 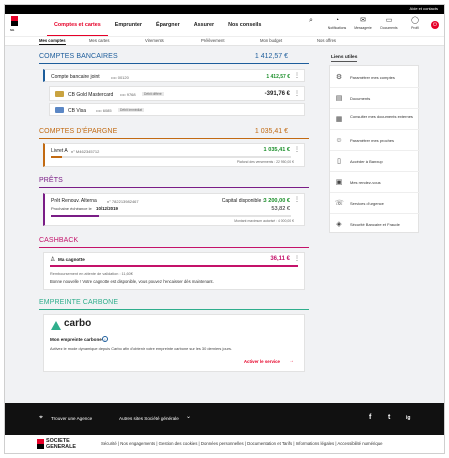 I want to click on loan-progress-fill, so click(x=75, y=216).